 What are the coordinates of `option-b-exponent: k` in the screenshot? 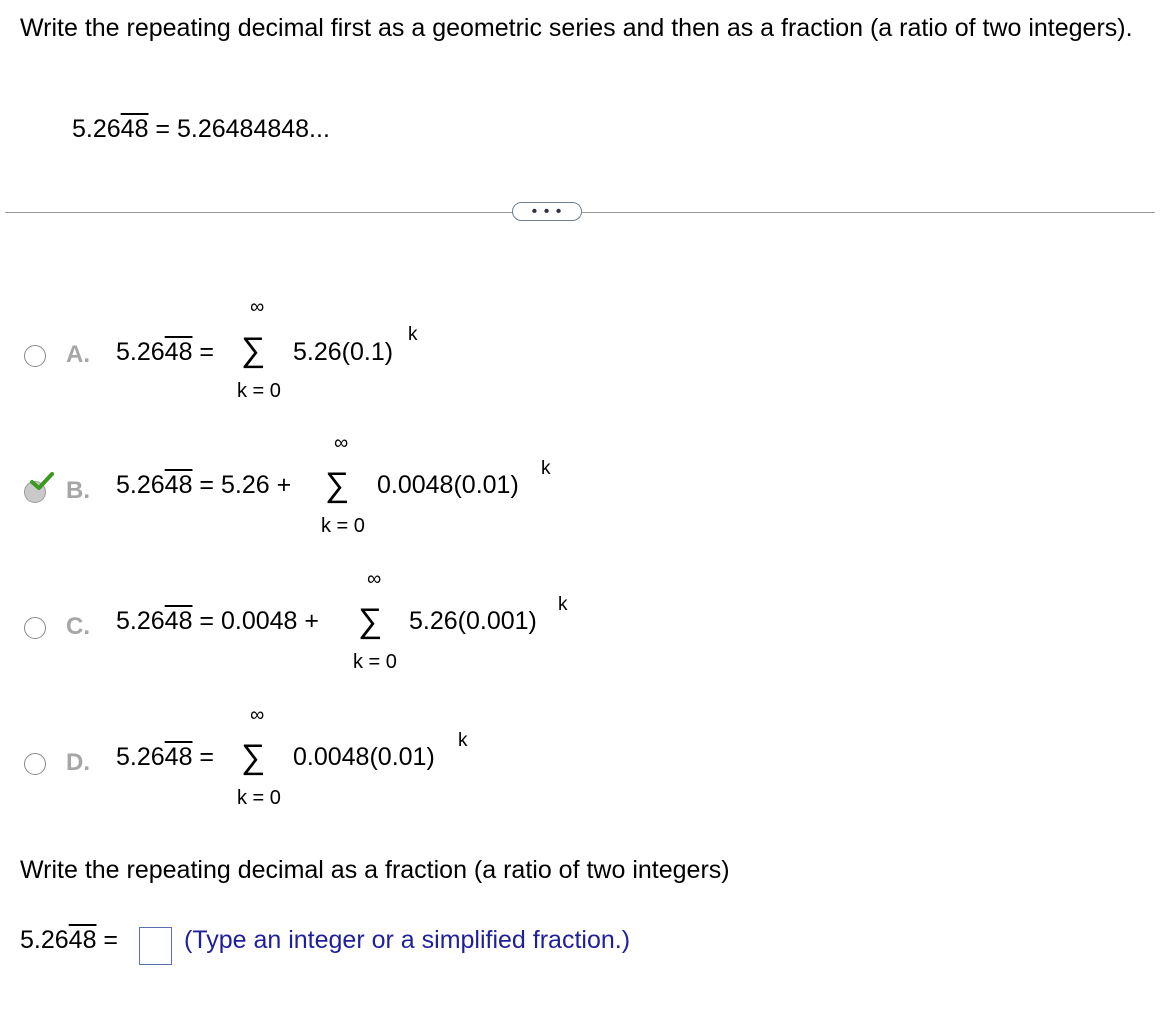 It's located at (546, 468).